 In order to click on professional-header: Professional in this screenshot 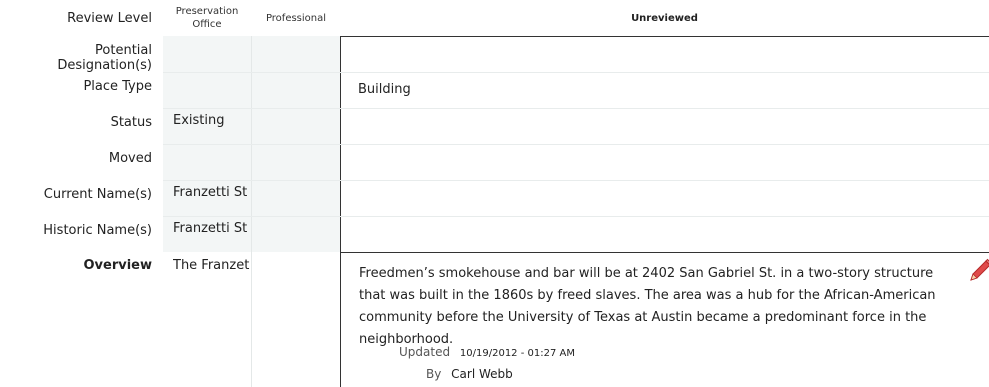, I will do `click(296, 18)`.